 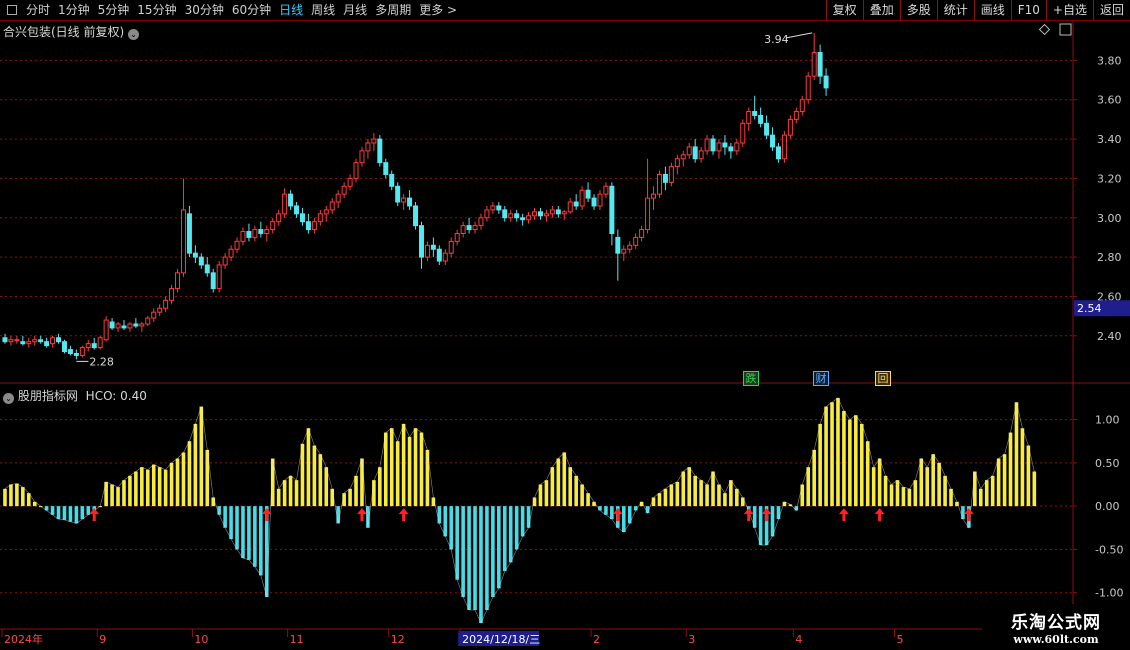 What do you see at coordinates (881, 10) in the screenshot?
I see `toolbar-button-1: 叠加` at bounding box center [881, 10].